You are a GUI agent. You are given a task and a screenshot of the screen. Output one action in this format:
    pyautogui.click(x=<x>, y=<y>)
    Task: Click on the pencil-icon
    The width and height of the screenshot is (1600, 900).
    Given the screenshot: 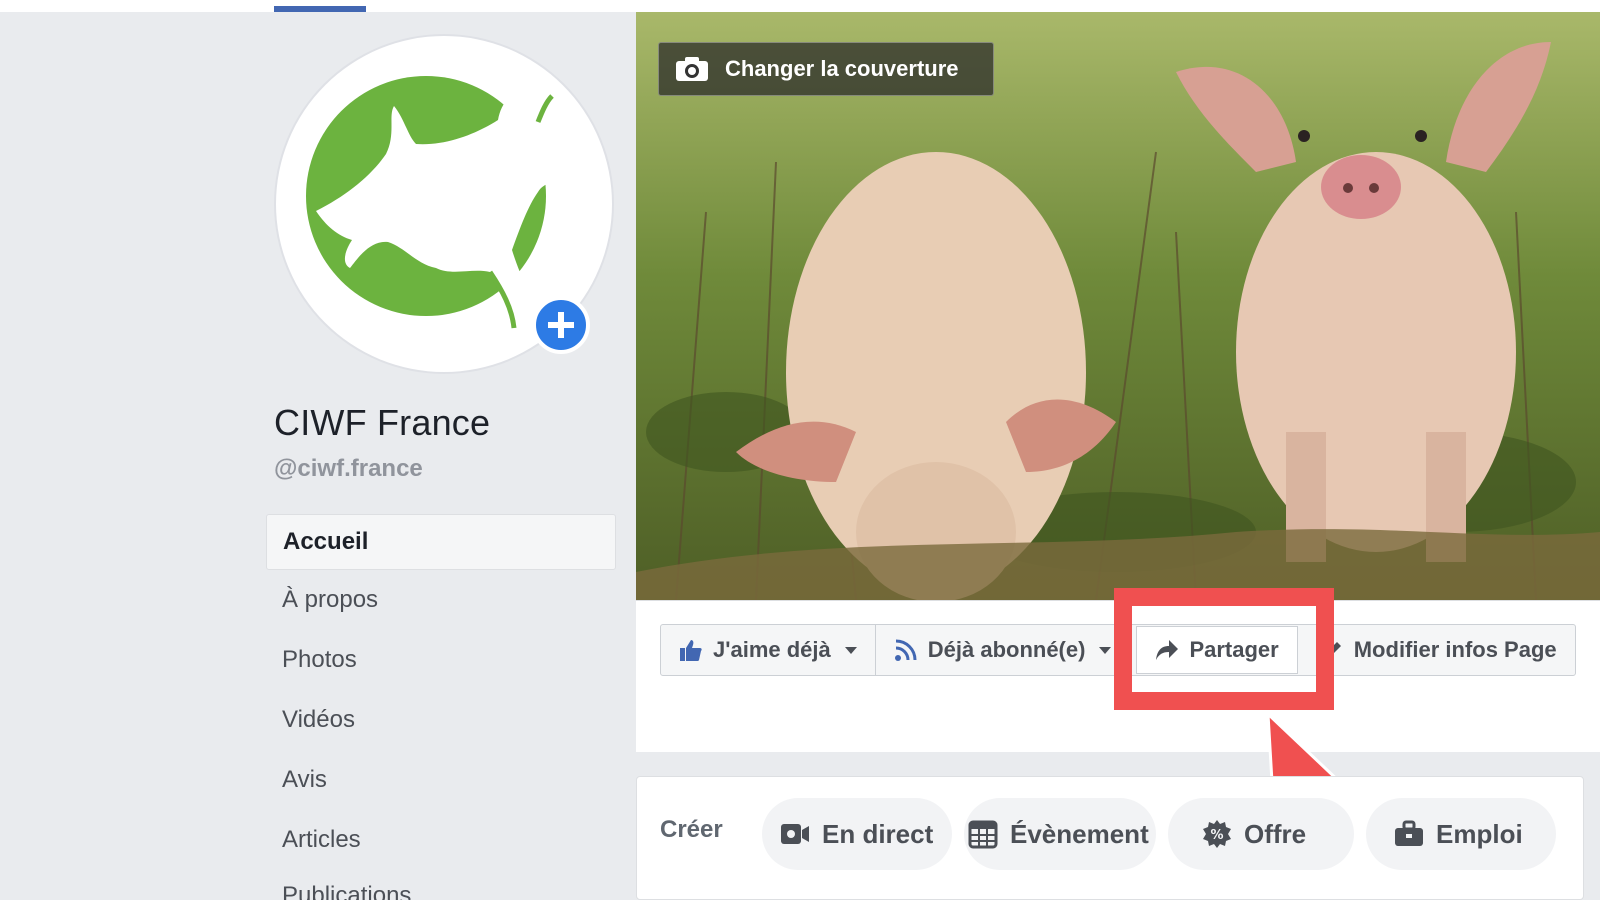 What is the action you would take?
    pyautogui.click(x=1332, y=650)
    